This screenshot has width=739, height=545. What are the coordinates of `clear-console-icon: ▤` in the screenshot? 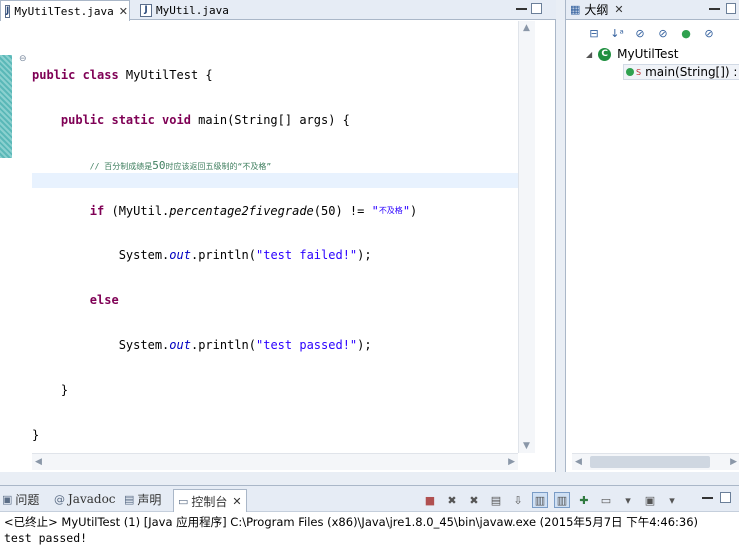 It's located at (496, 500).